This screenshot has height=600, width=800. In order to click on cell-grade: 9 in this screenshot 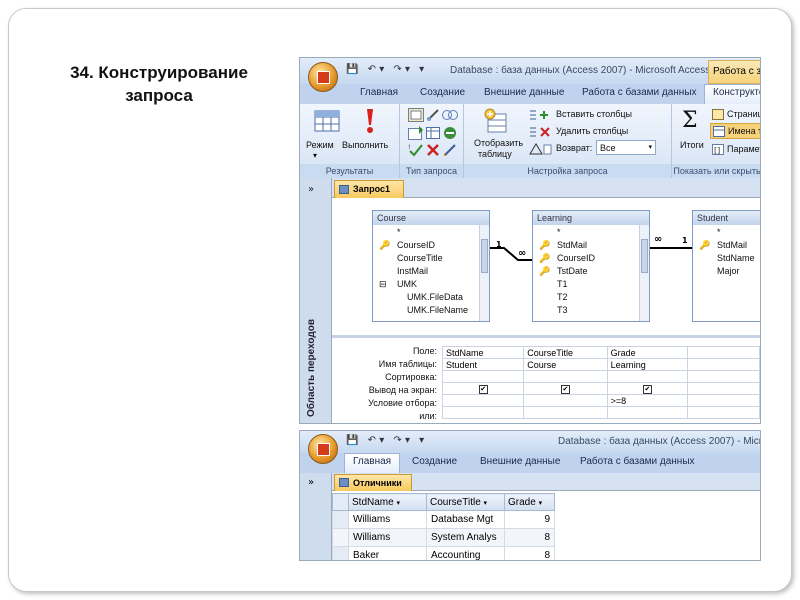, I will do `click(529, 519)`.